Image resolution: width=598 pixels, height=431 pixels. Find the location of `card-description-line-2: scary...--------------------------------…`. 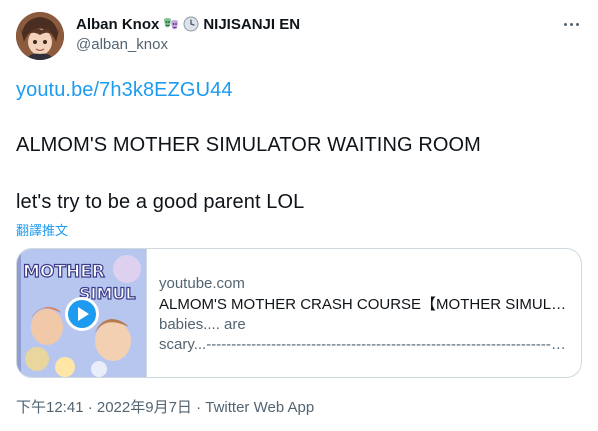

card-description-line-2: scary...--------------------------------… is located at coordinates (364, 344).